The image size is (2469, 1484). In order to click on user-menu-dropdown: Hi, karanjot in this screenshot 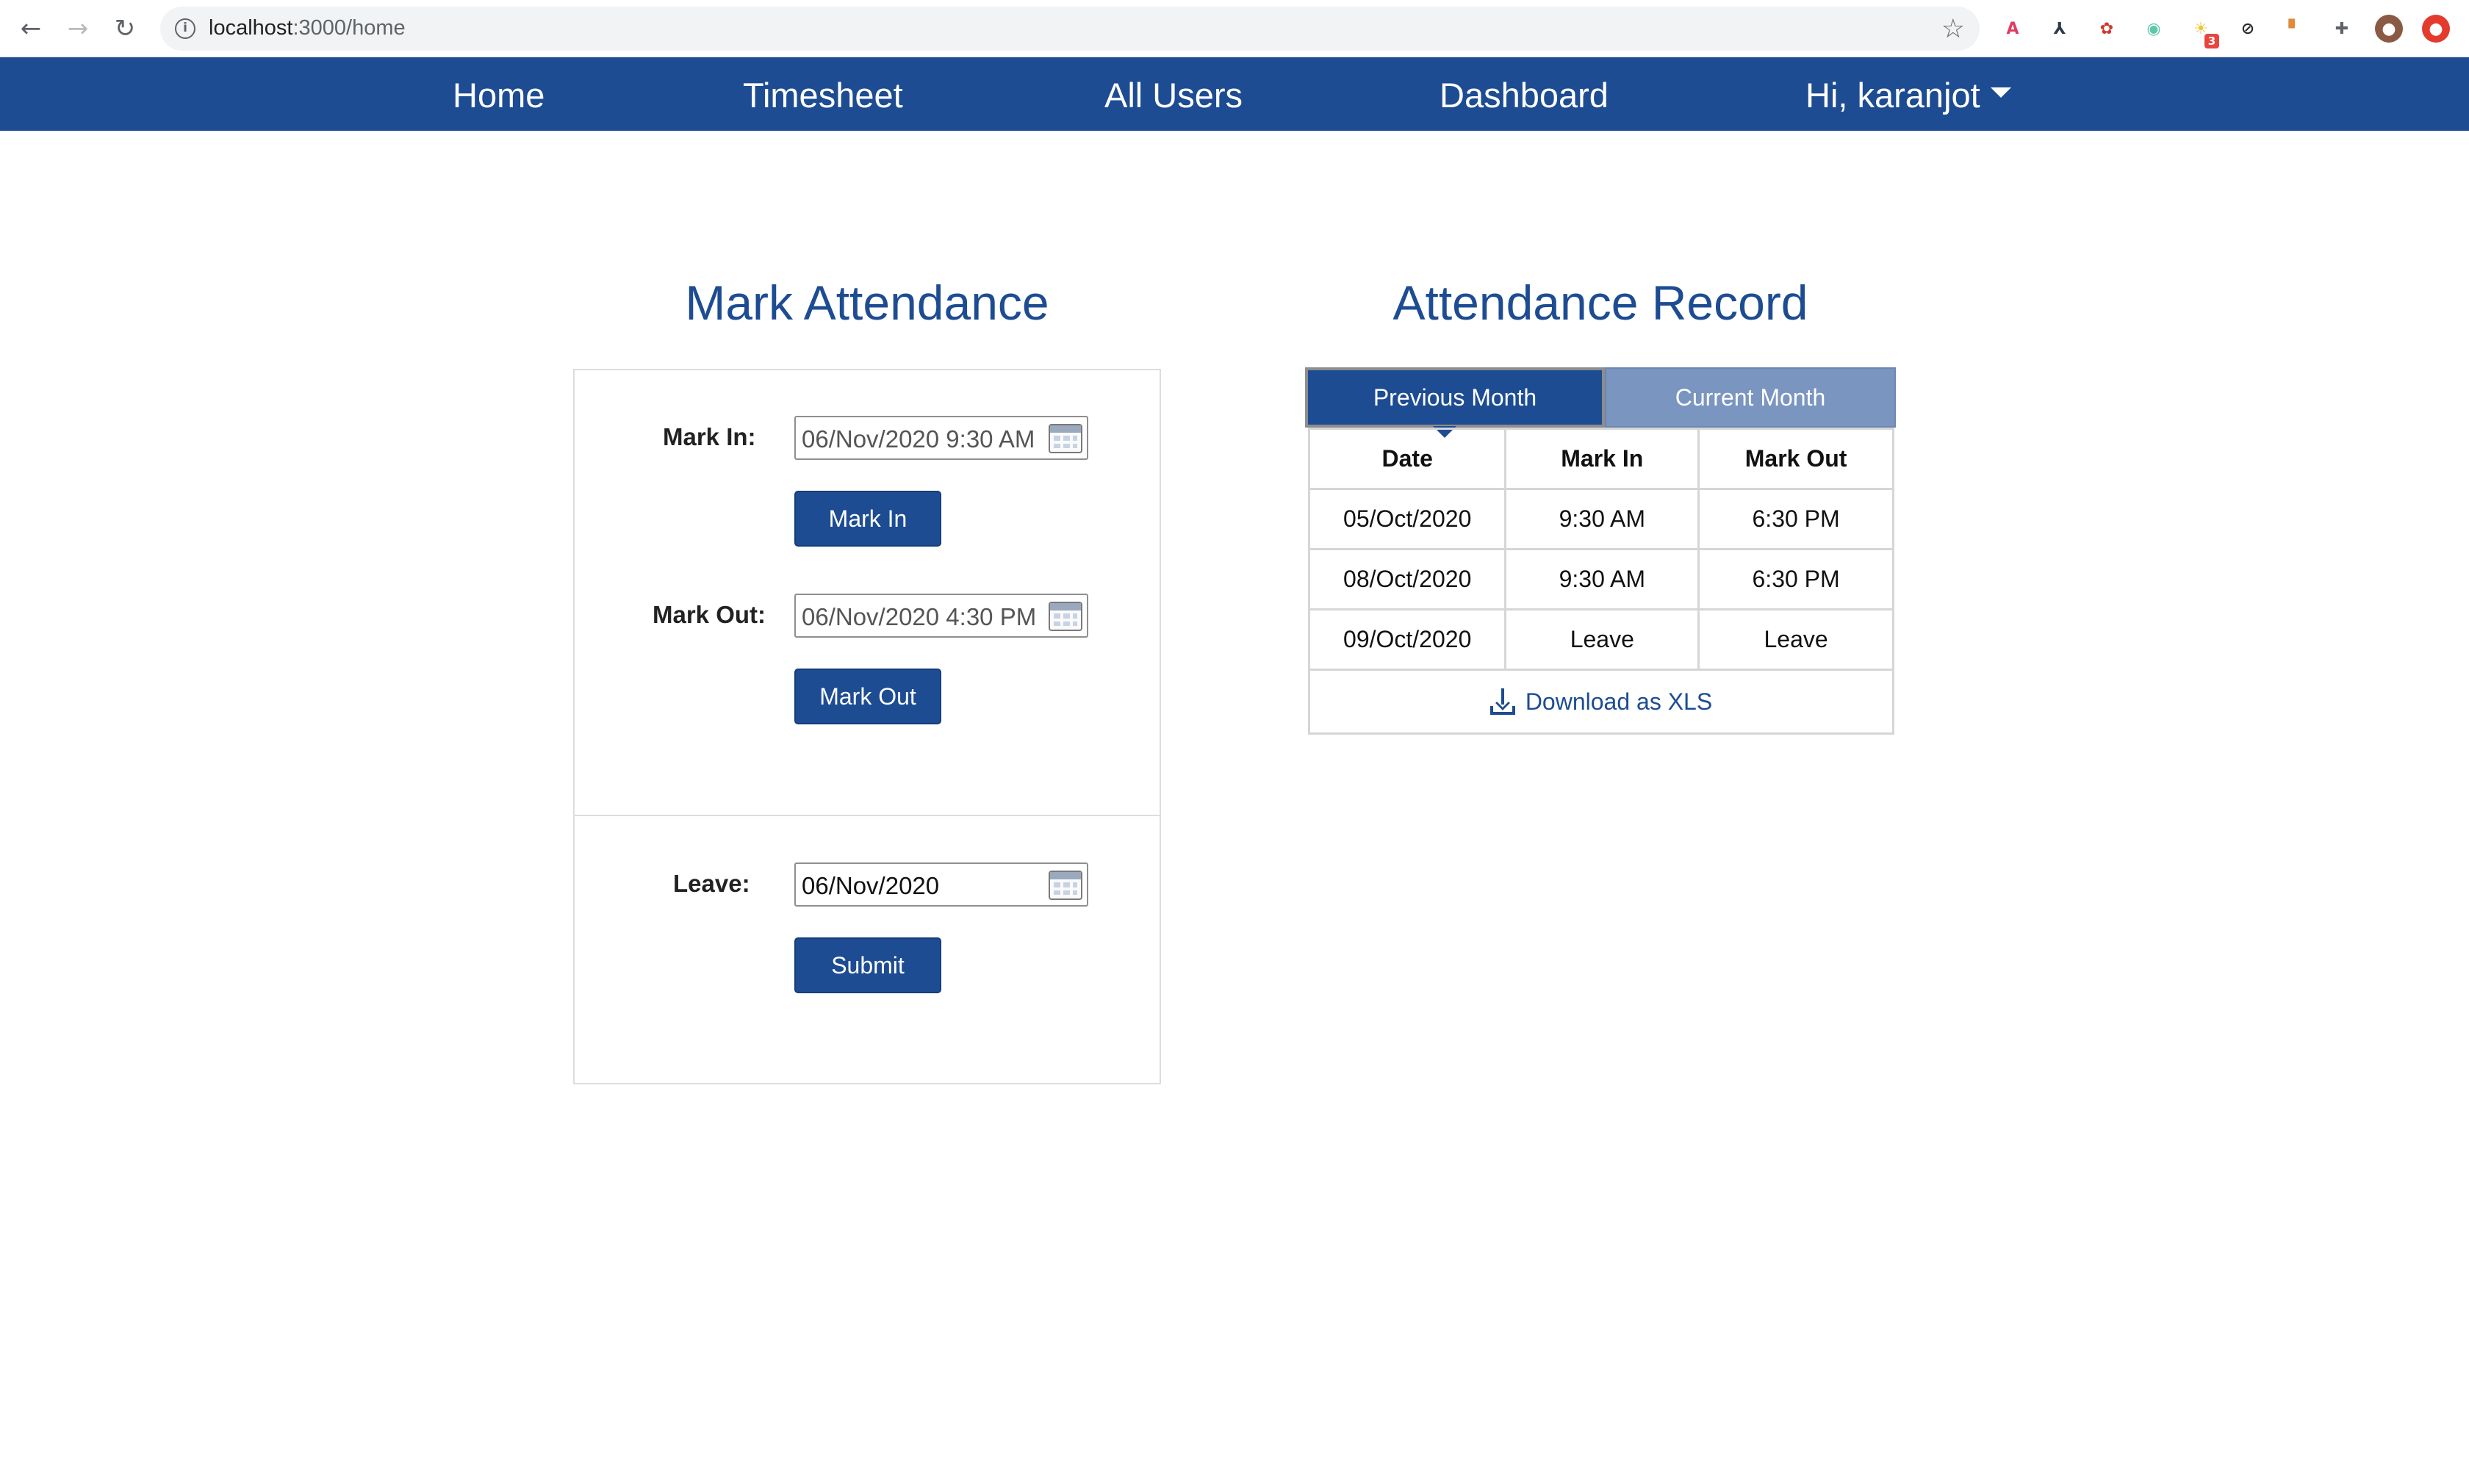, I will do `click(1908, 95)`.